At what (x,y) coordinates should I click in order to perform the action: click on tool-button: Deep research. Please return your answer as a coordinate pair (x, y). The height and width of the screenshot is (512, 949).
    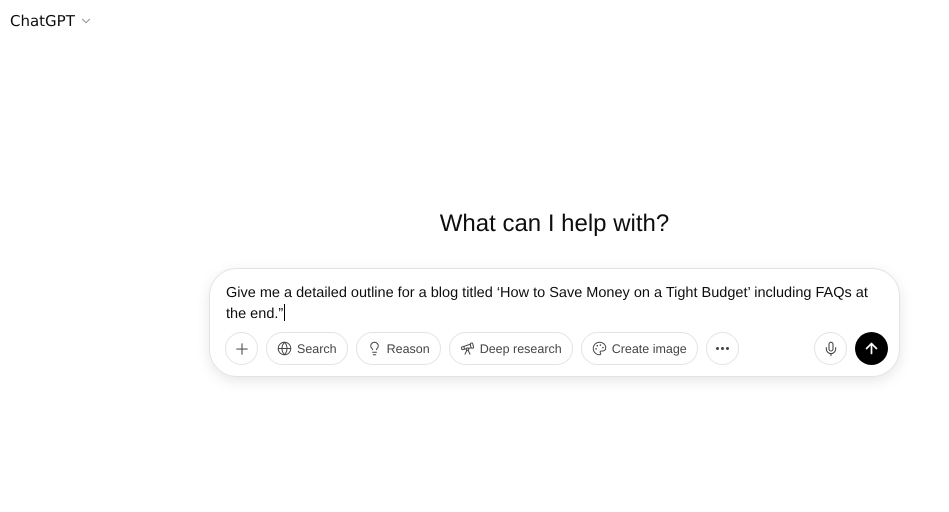
    Looking at the image, I should click on (510, 348).